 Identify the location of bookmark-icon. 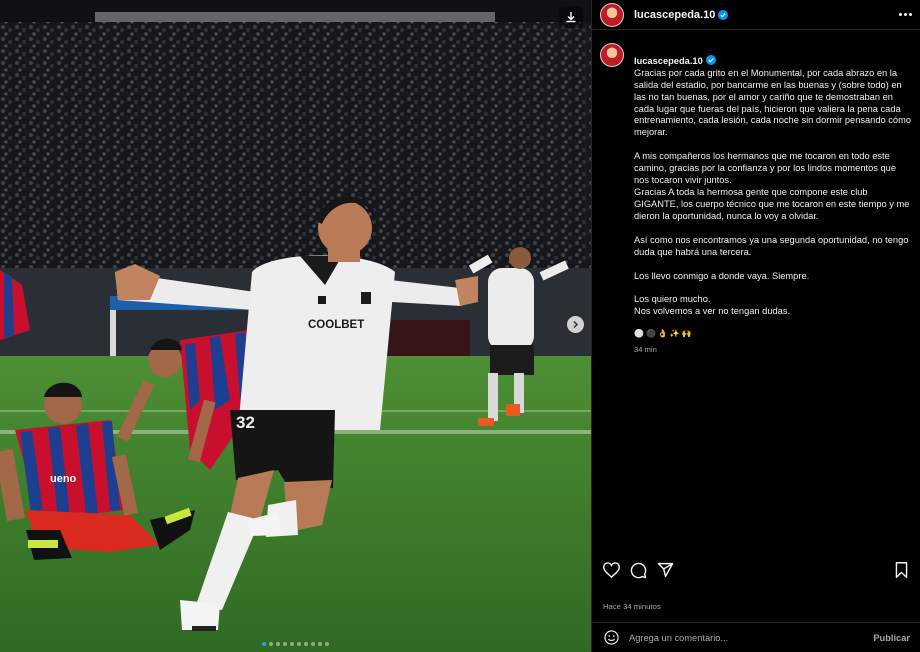
(901, 570).